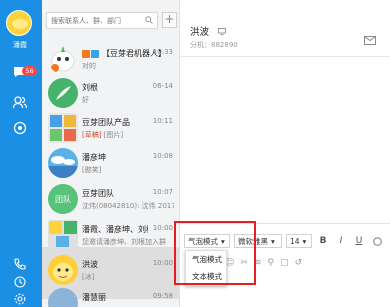 The height and width of the screenshot is (307, 390). What do you see at coordinates (215, 253) in the screenshot?
I see `highlight-box` at bounding box center [215, 253].